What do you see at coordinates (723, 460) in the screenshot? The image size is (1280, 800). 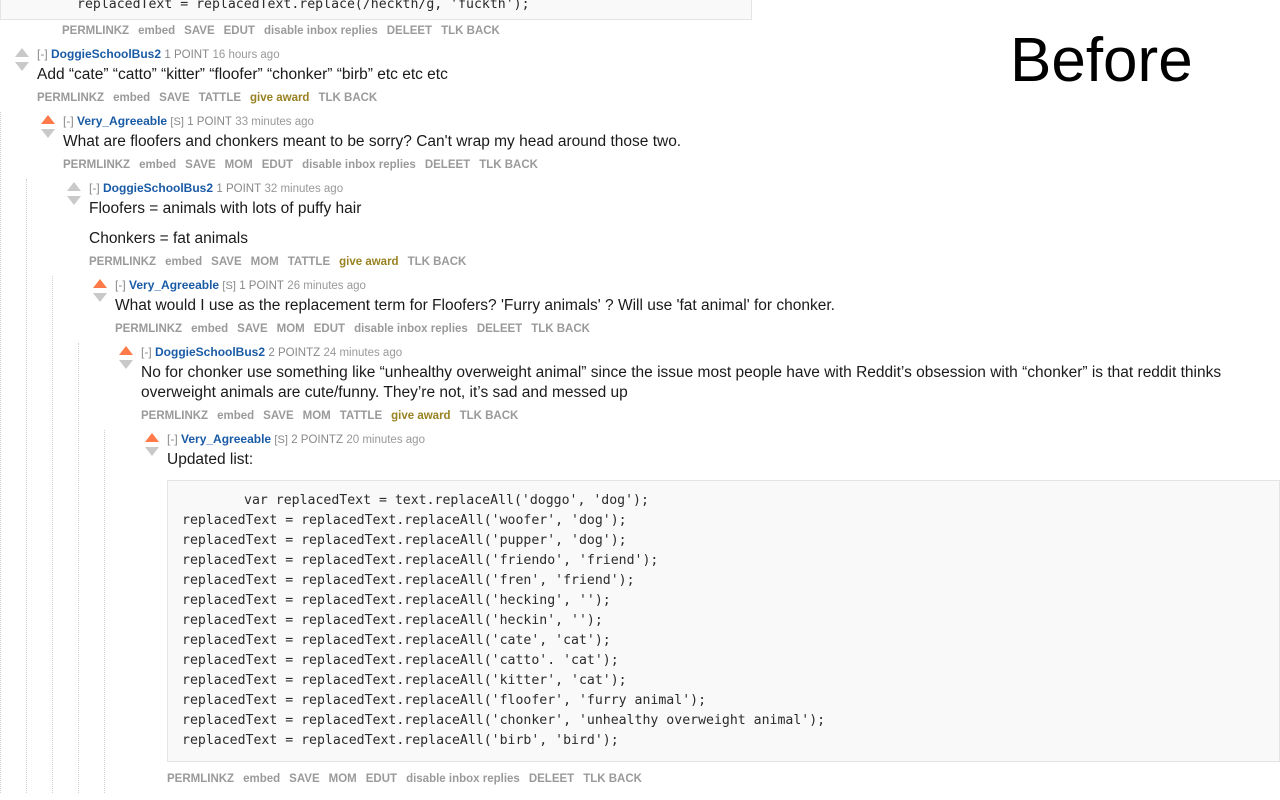 I see `comment-text: Updated list:` at bounding box center [723, 460].